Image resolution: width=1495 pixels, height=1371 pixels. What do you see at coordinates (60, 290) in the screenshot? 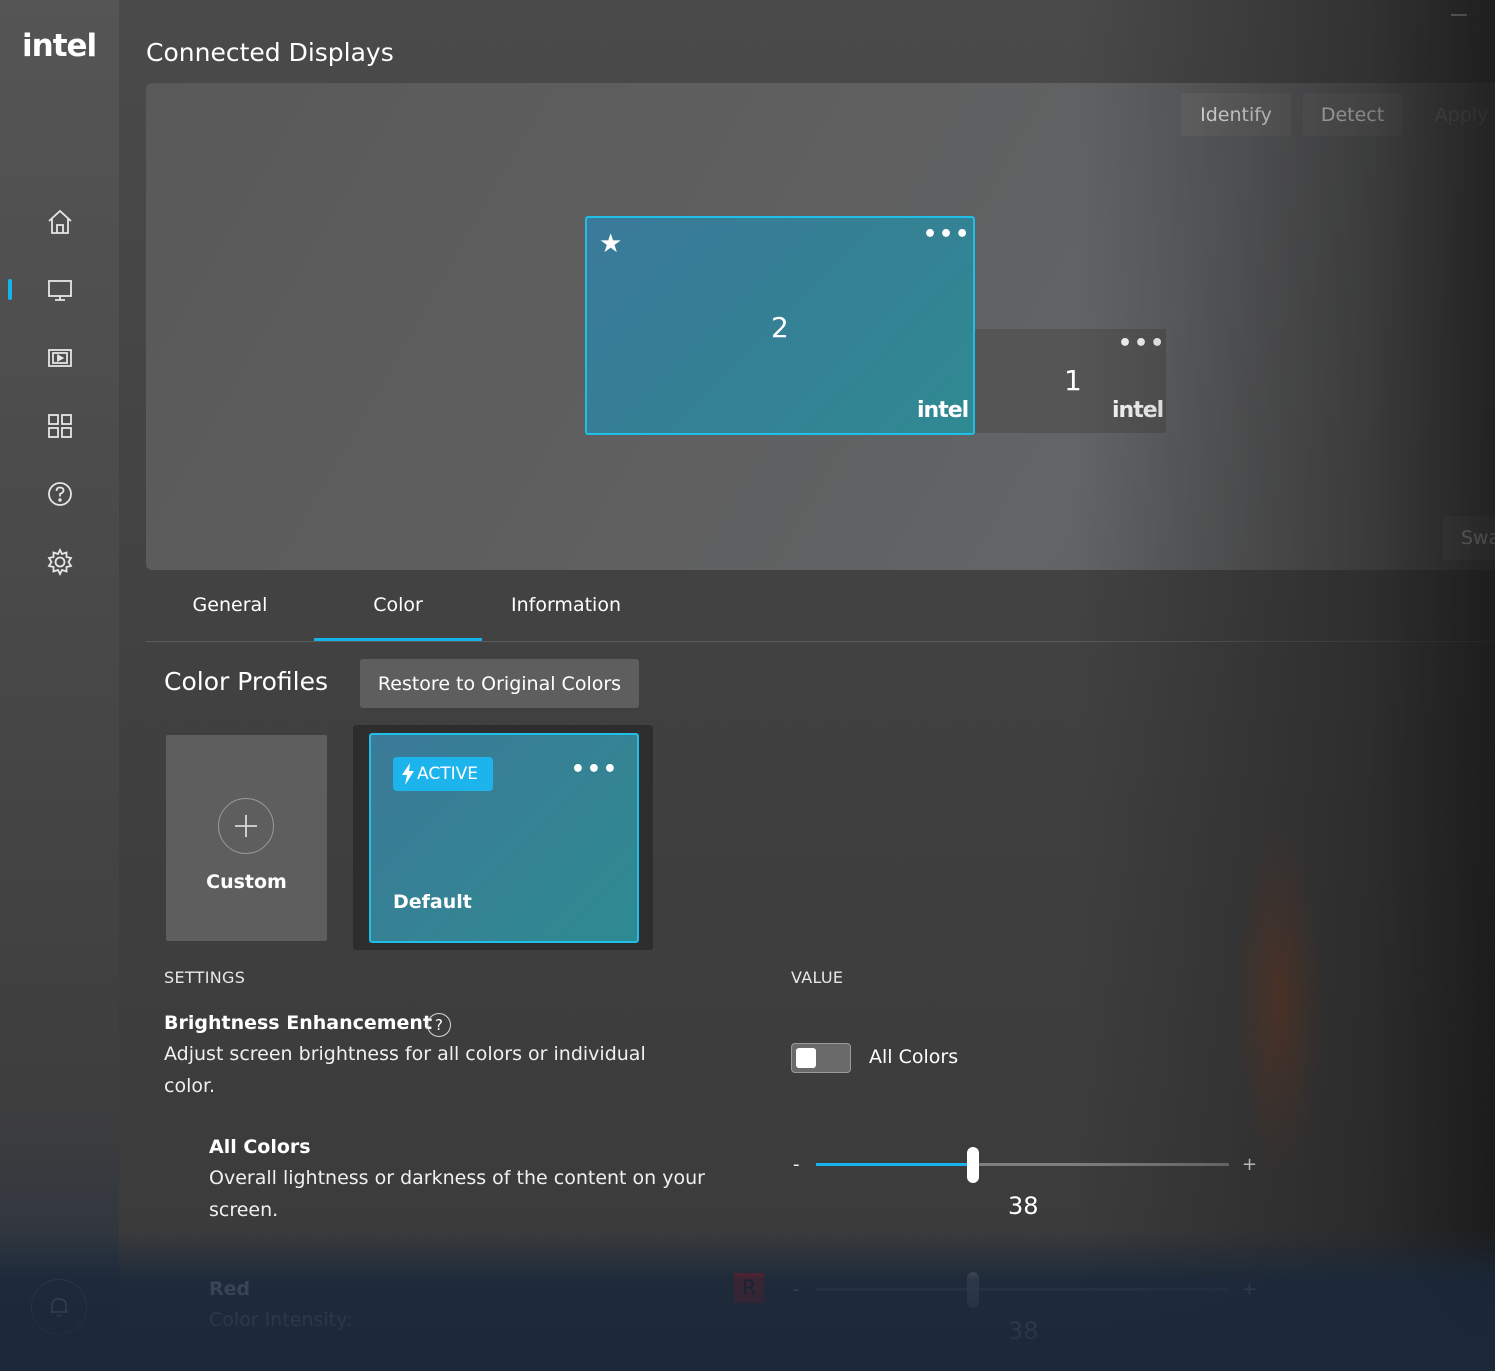
I see `display-icon` at bounding box center [60, 290].